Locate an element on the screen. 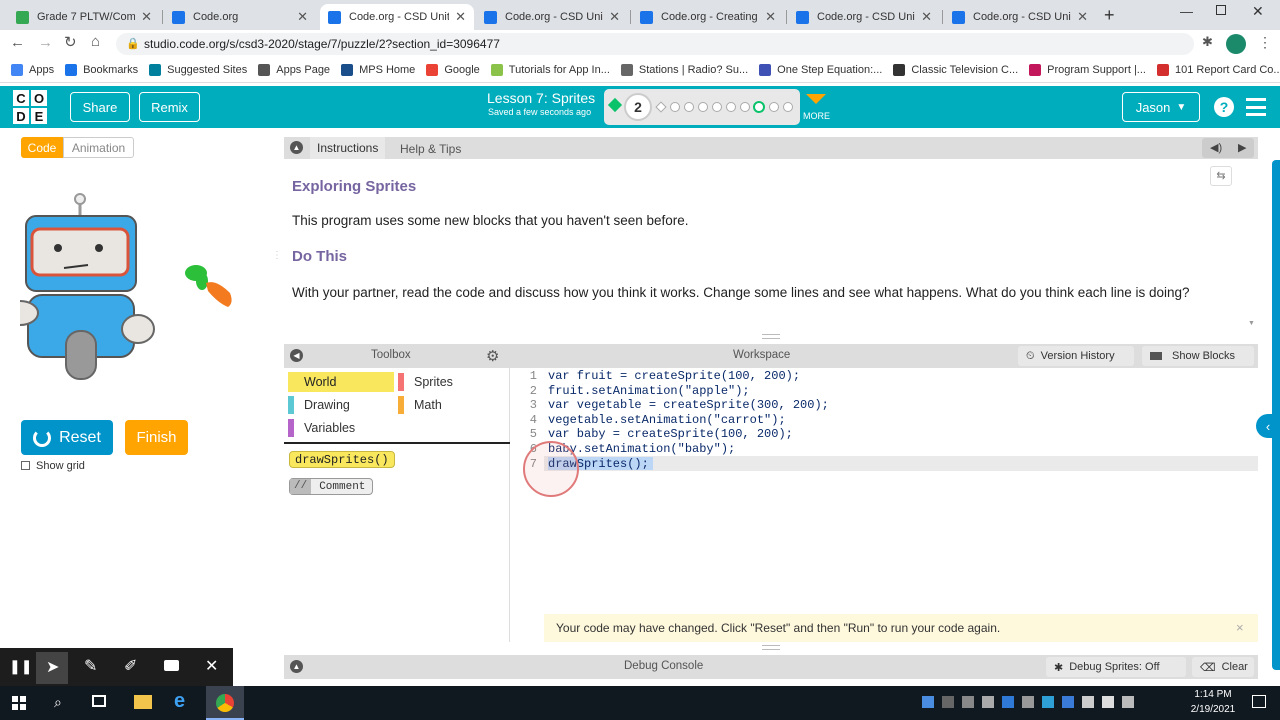  window-close-icon: ✕ is located at coordinates (1258, 11).